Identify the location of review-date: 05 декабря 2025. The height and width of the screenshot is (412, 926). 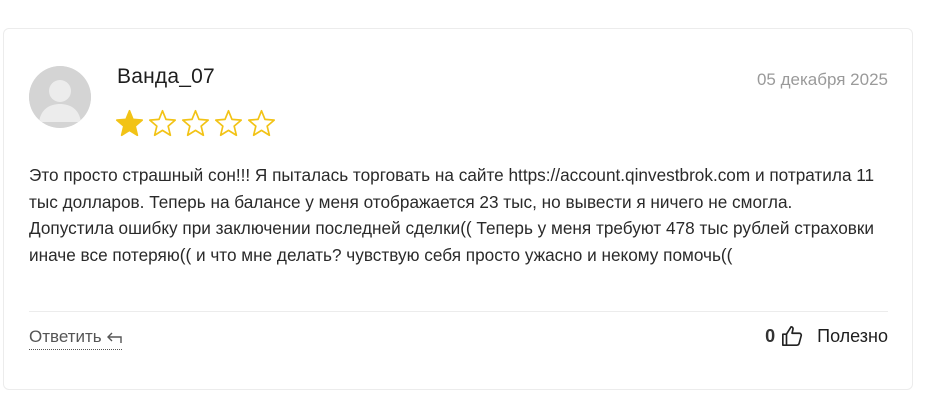
(822, 79).